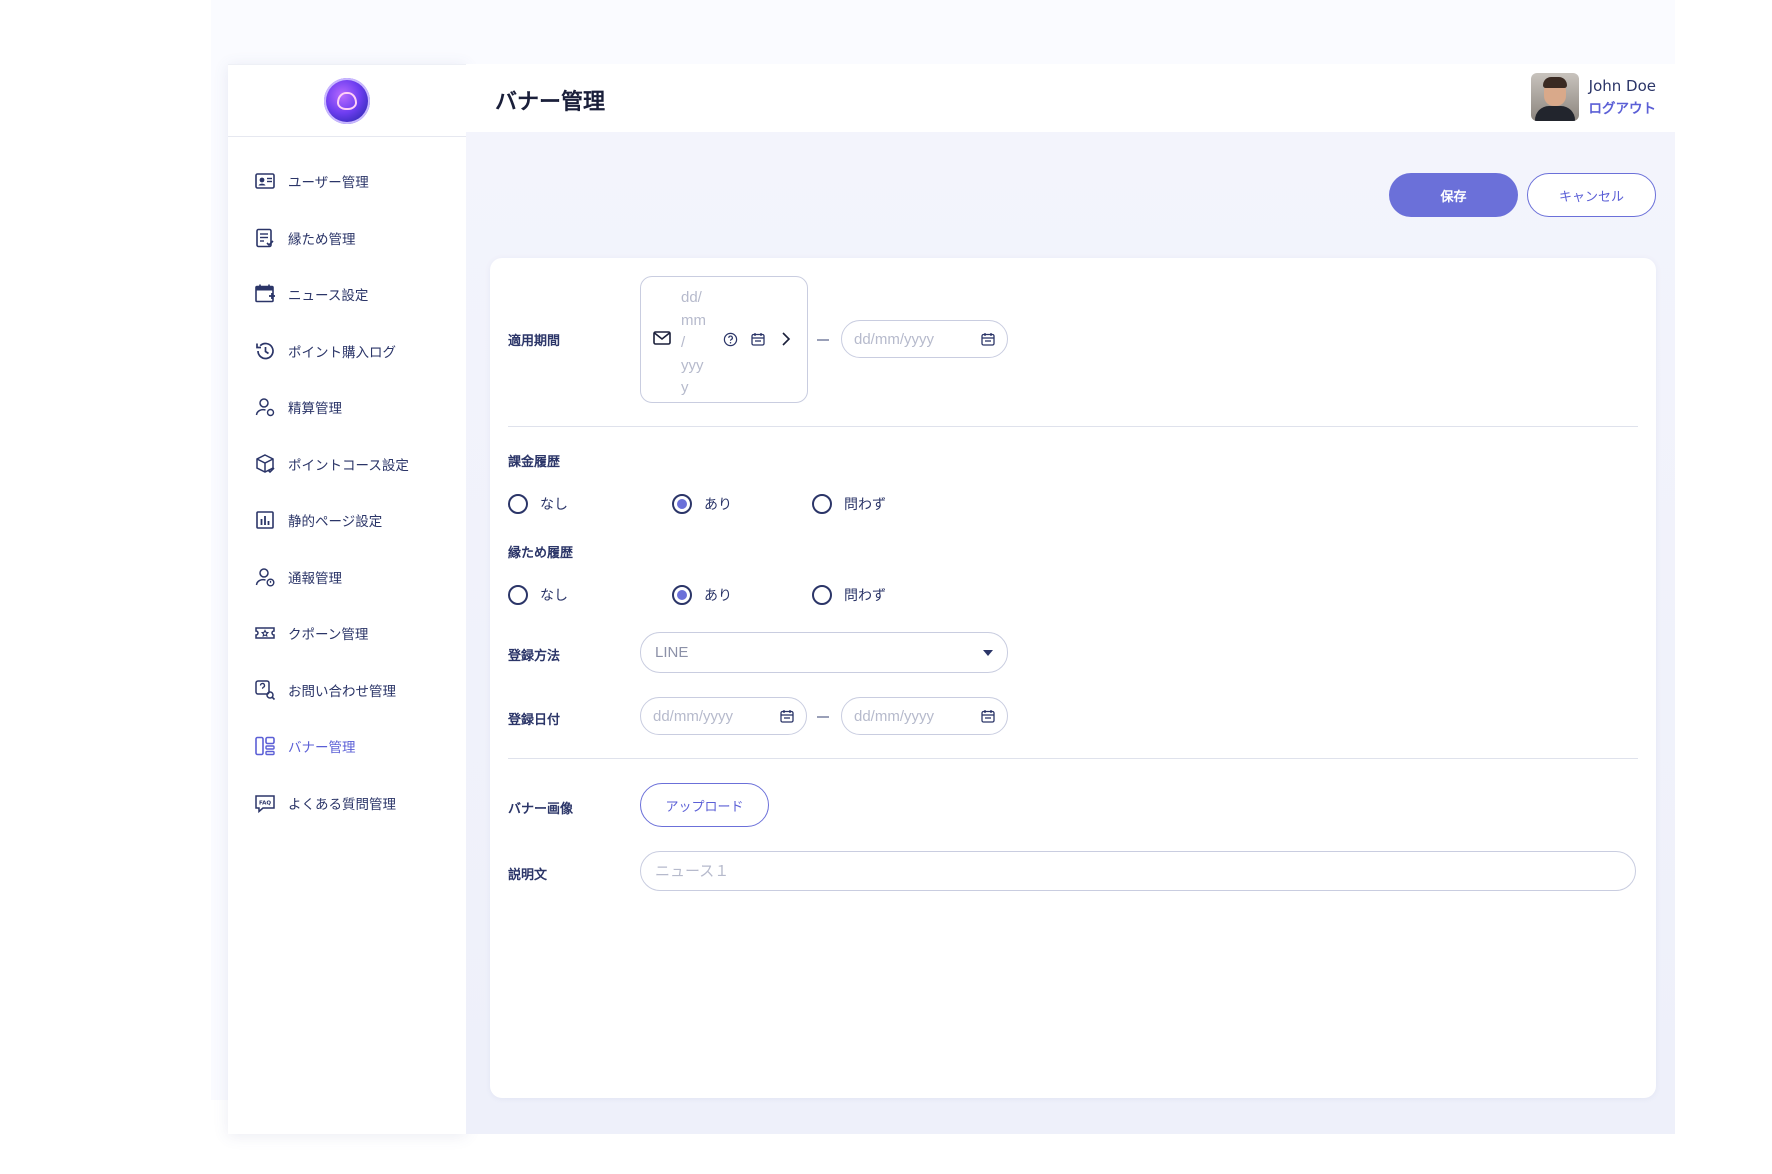  Describe the element at coordinates (322, 748) in the screenshot. I see `sidebar-item-label: バナー管理` at that location.